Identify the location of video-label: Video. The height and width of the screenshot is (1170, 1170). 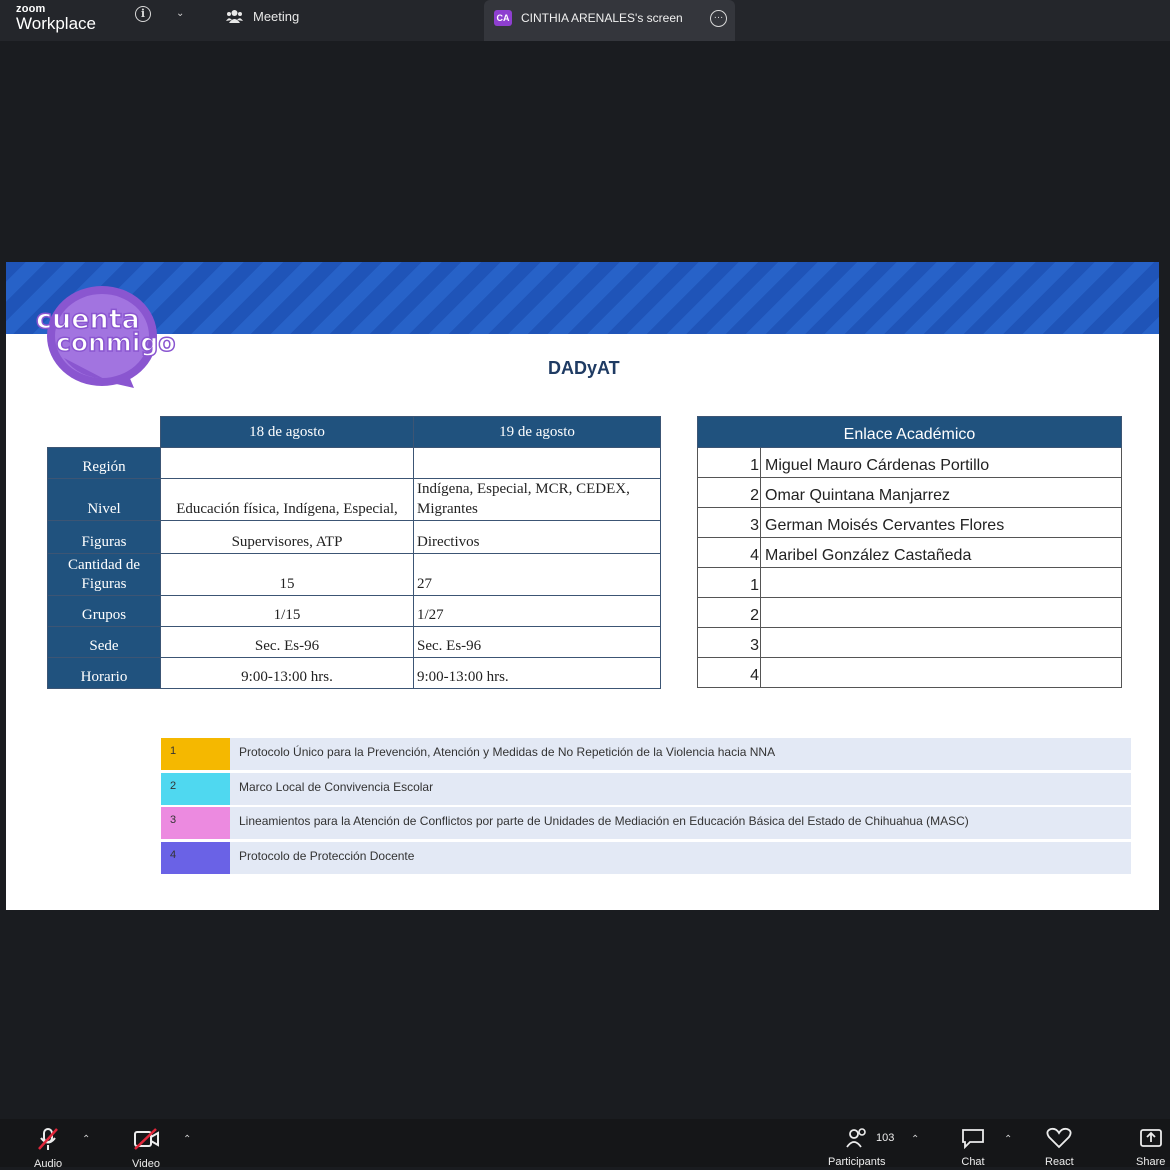
(146, 1164).